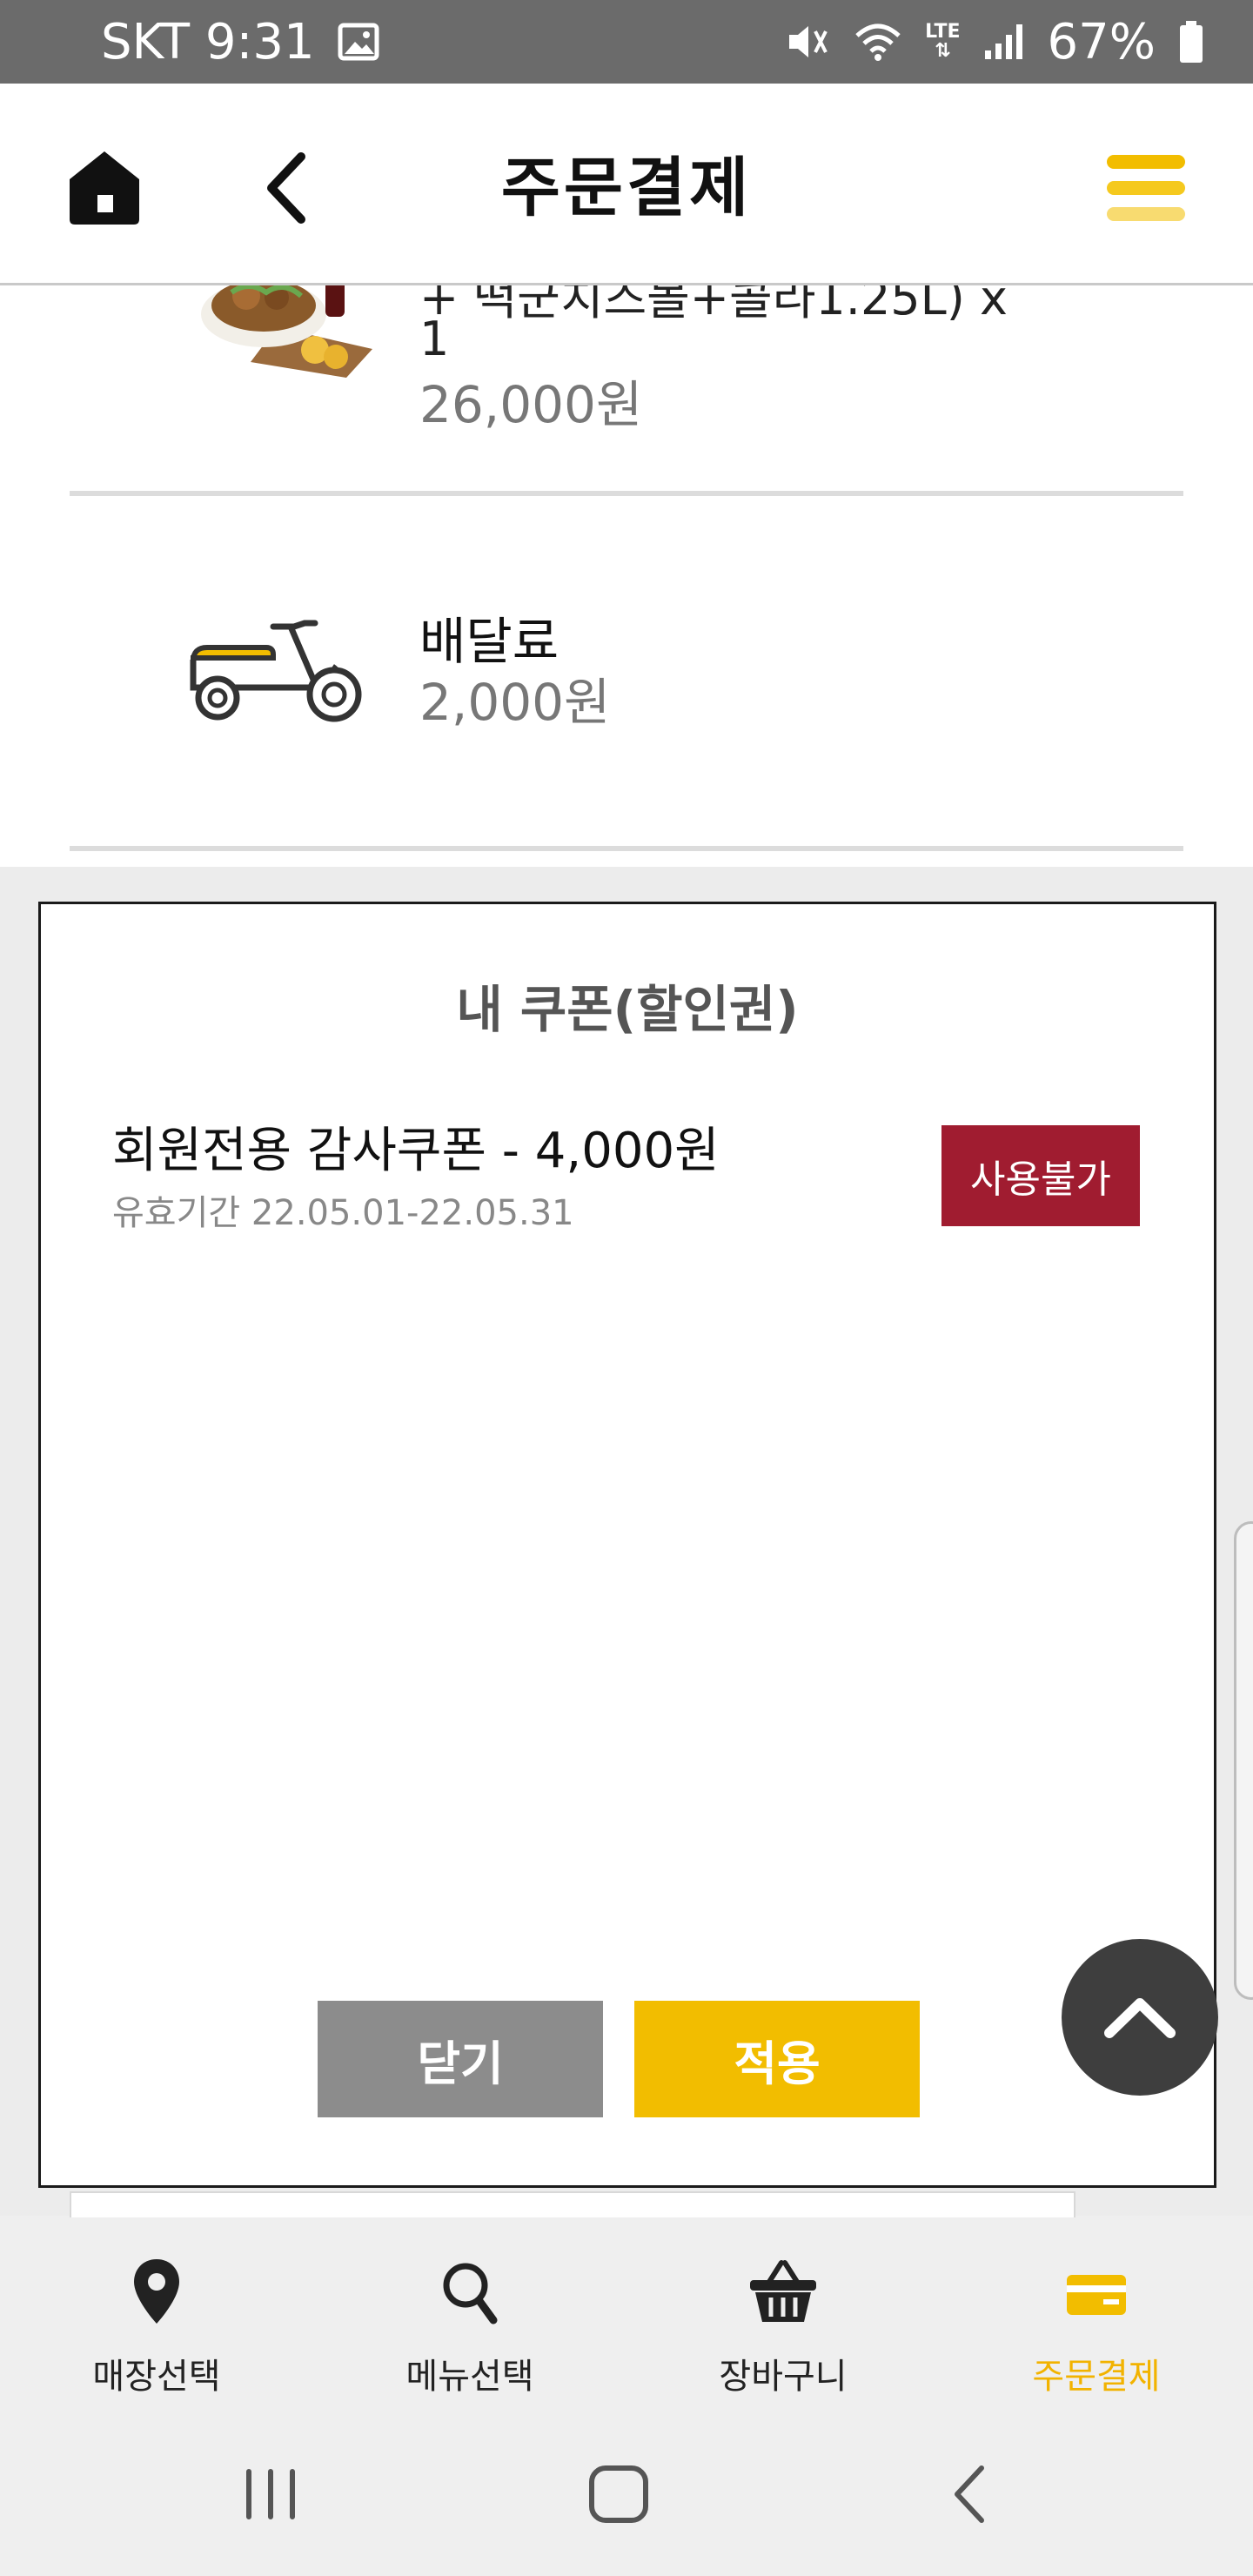 The height and width of the screenshot is (2576, 1253). I want to click on apply-button: 적용, so click(777, 2059).